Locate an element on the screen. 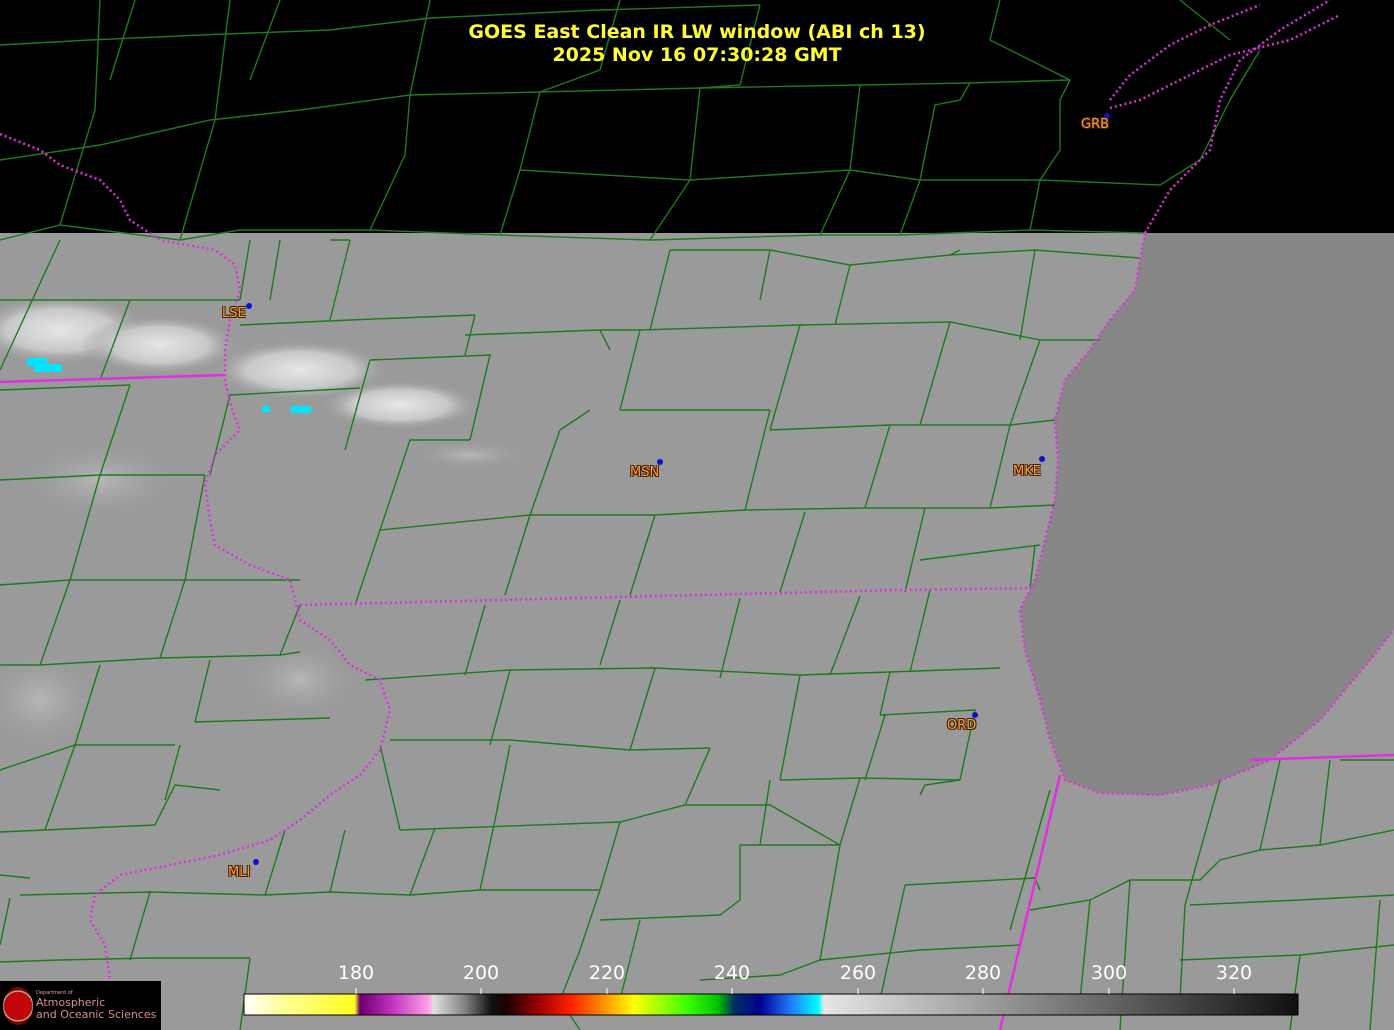  colorbar-tick-label: 240 is located at coordinates (732, 973).